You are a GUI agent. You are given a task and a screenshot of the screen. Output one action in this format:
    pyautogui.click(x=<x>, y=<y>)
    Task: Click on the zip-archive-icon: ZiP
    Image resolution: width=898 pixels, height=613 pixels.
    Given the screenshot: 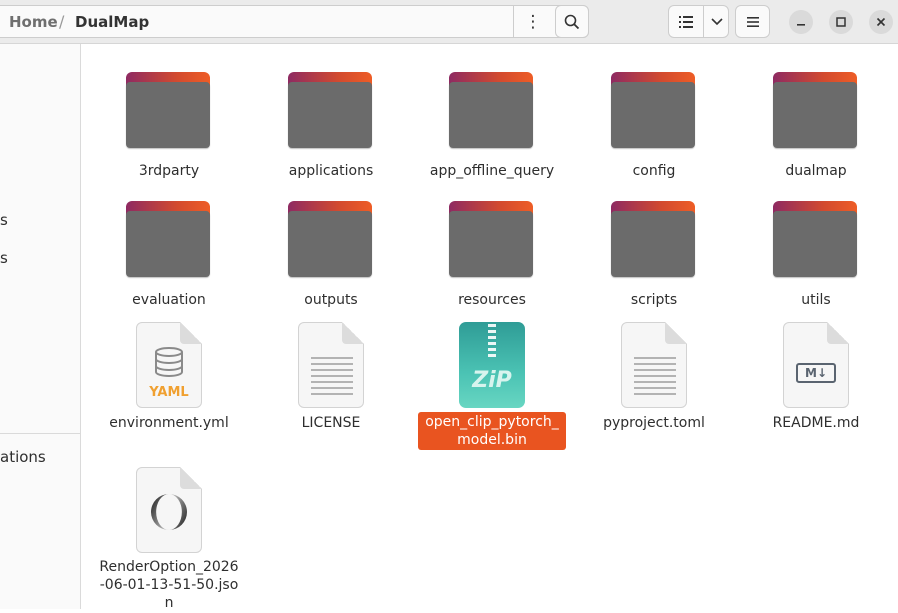 What is the action you would take?
    pyautogui.click(x=492, y=367)
    